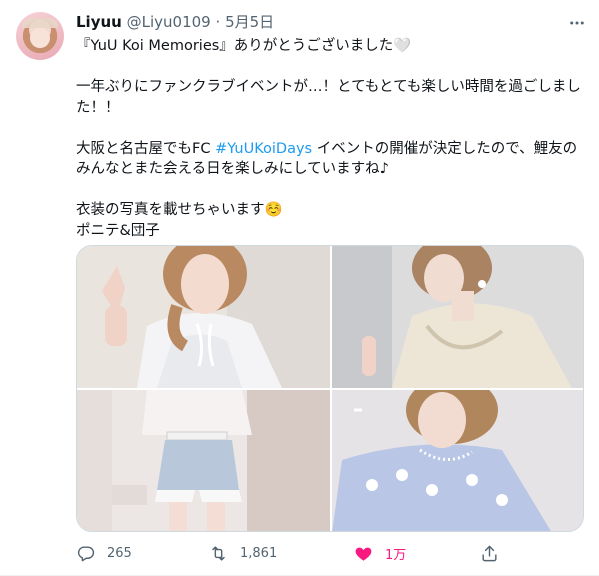 The image size is (599, 576). I want to click on tweet-header: Liyuu @Liyu0109 · 5月5日, so click(175, 22).